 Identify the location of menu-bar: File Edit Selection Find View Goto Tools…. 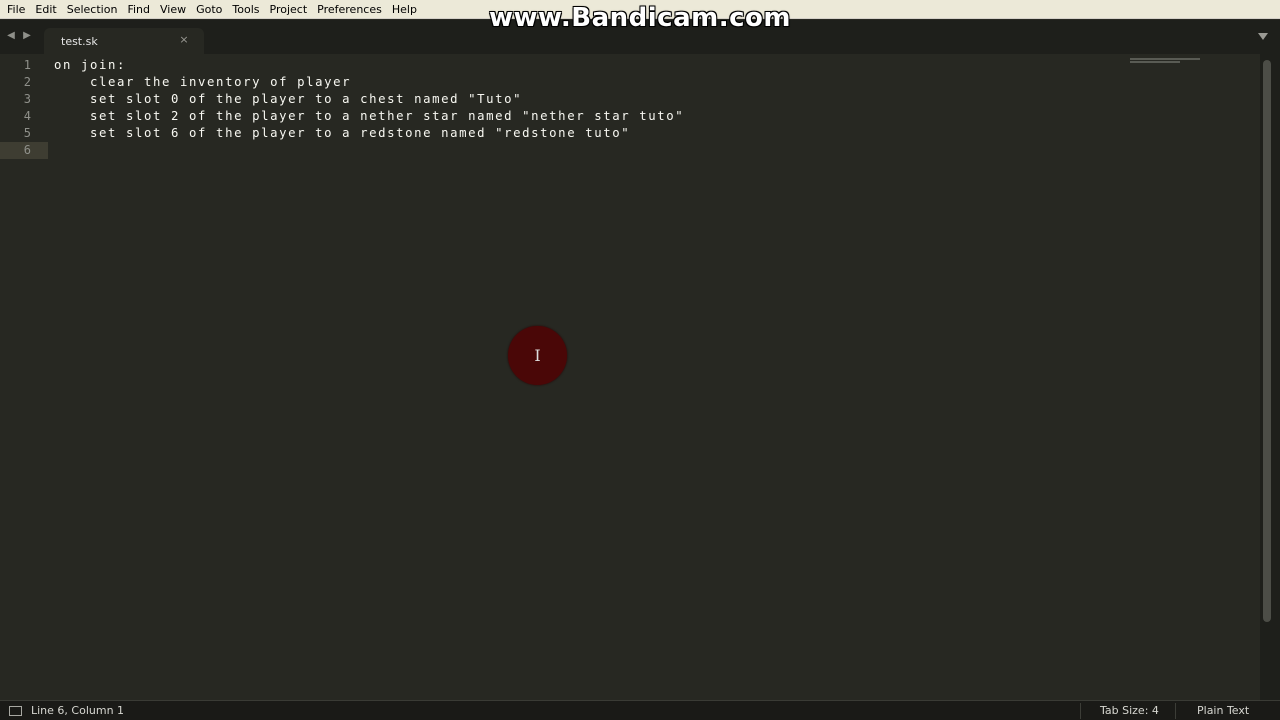
(640, 9).